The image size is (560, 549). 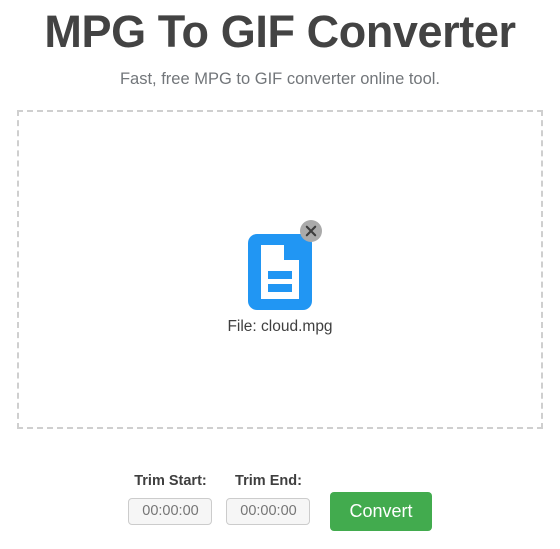 I want to click on file-icon-wrap, so click(x=281, y=265).